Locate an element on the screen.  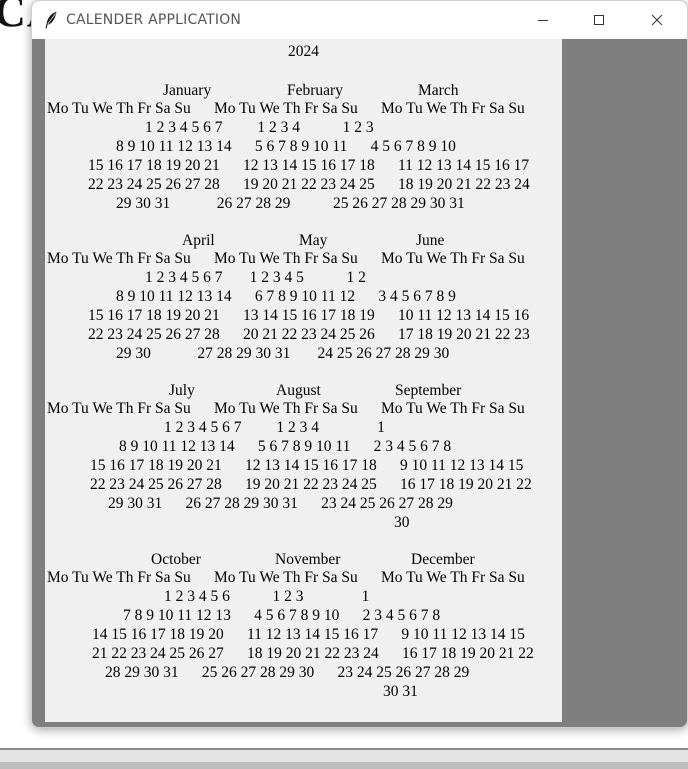
week-row: 1 2 3 4 5 6 7 1 2 3 4 1 2 3 is located at coordinates (259, 127).